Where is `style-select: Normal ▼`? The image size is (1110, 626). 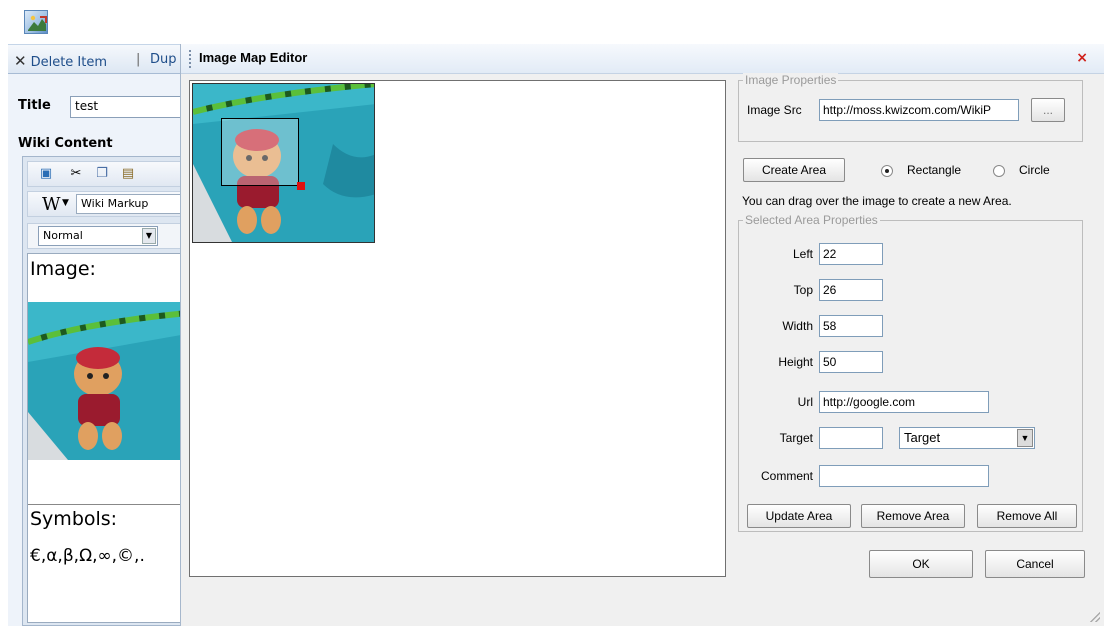 style-select: Normal ▼ is located at coordinates (98, 236).